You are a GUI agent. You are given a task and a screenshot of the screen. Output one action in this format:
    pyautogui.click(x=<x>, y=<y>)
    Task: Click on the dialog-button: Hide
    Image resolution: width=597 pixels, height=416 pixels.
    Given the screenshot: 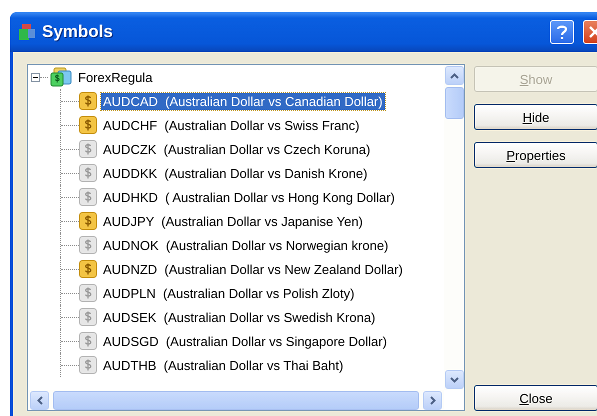 What is the action you would take?
    pyautogui.click(x=535, y=117)
    